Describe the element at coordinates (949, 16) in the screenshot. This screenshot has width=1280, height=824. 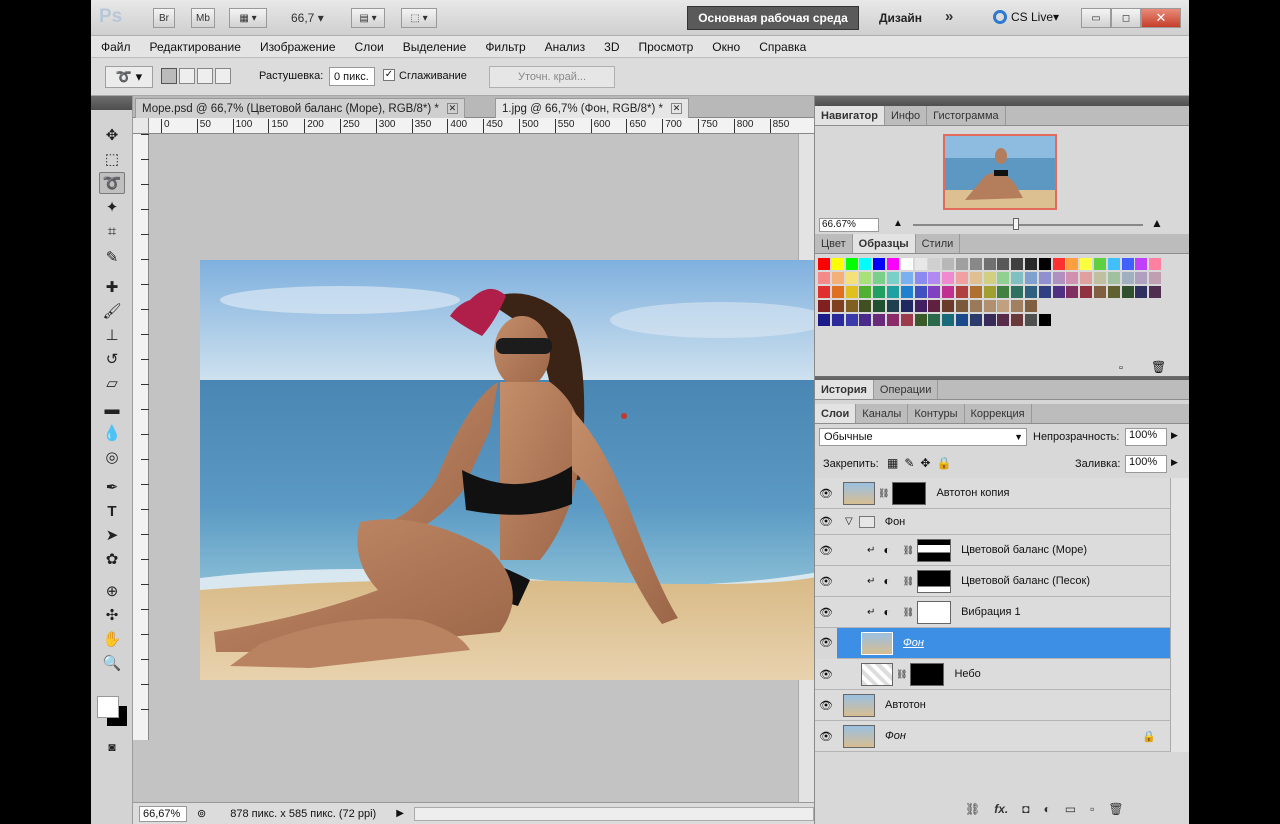
I see `more-workspaces-button: »` at that location.